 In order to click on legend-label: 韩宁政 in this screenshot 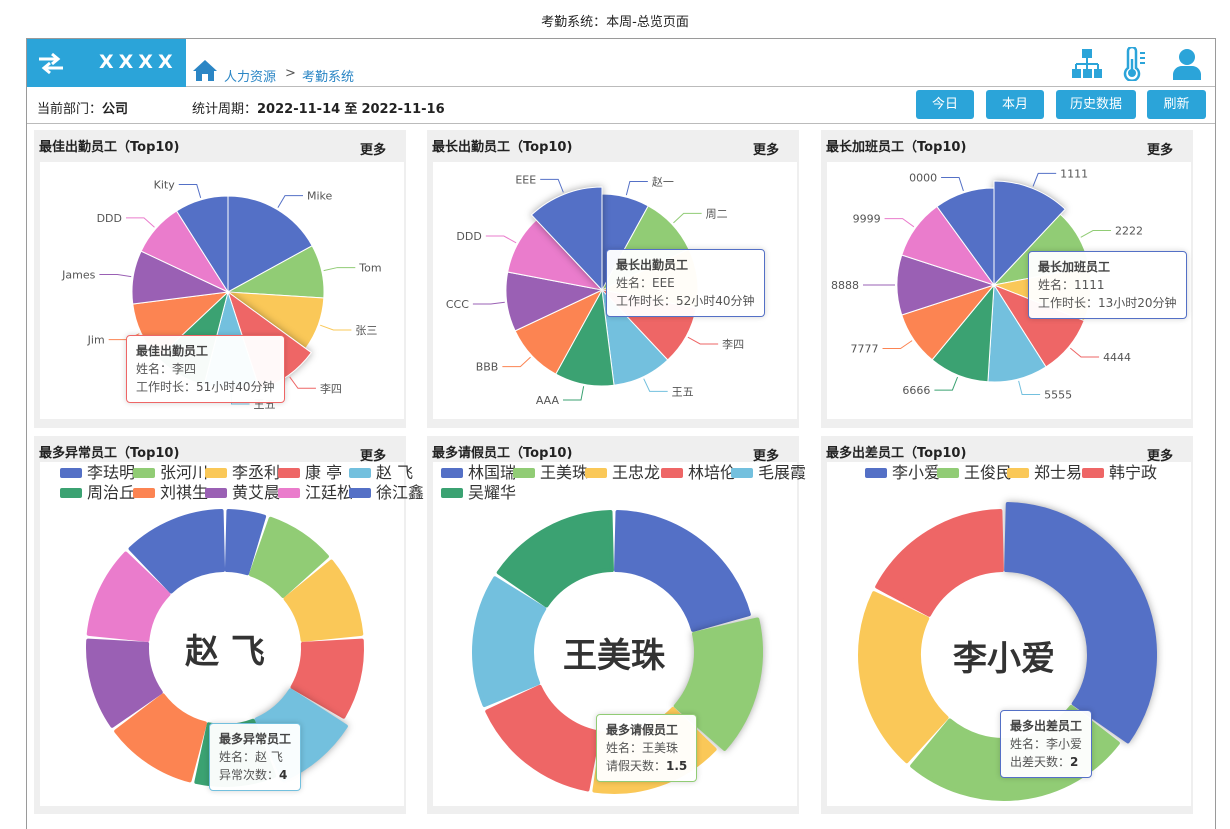, I will do `click(1133, 472)`.